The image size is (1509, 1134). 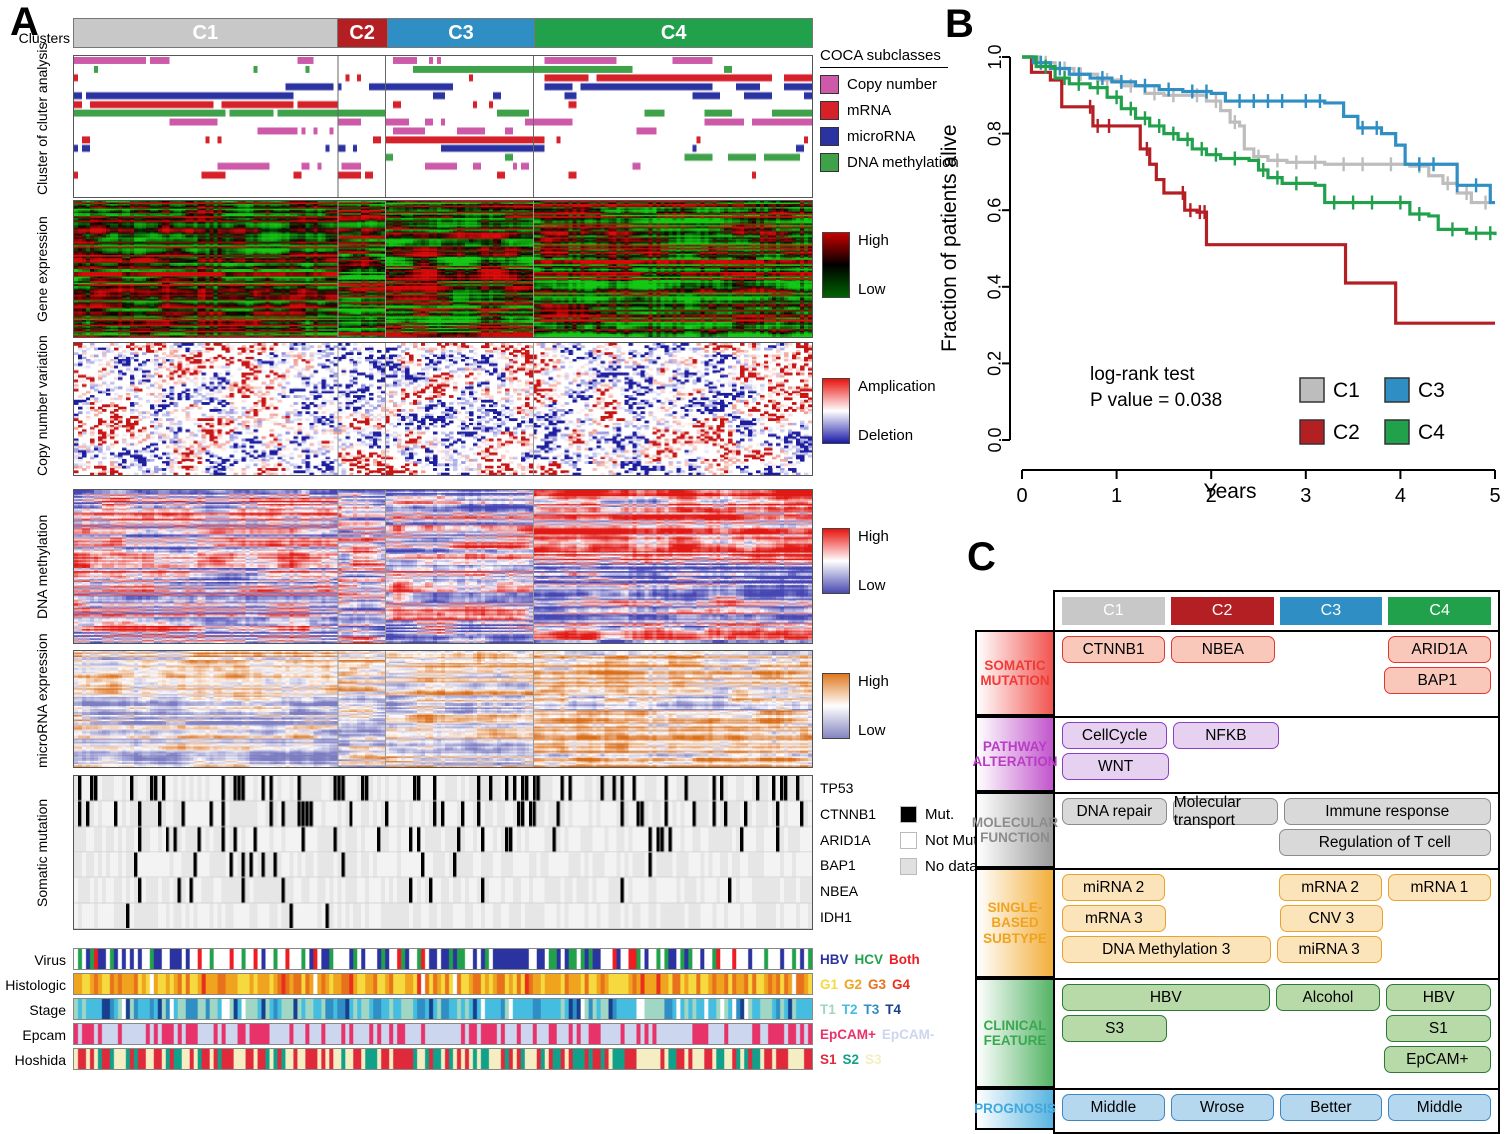 What do you see at coordinates (1439, 611) in the screenshot?
I see `panel-c-col-c4: C4` at bounding box center [1439, 611].